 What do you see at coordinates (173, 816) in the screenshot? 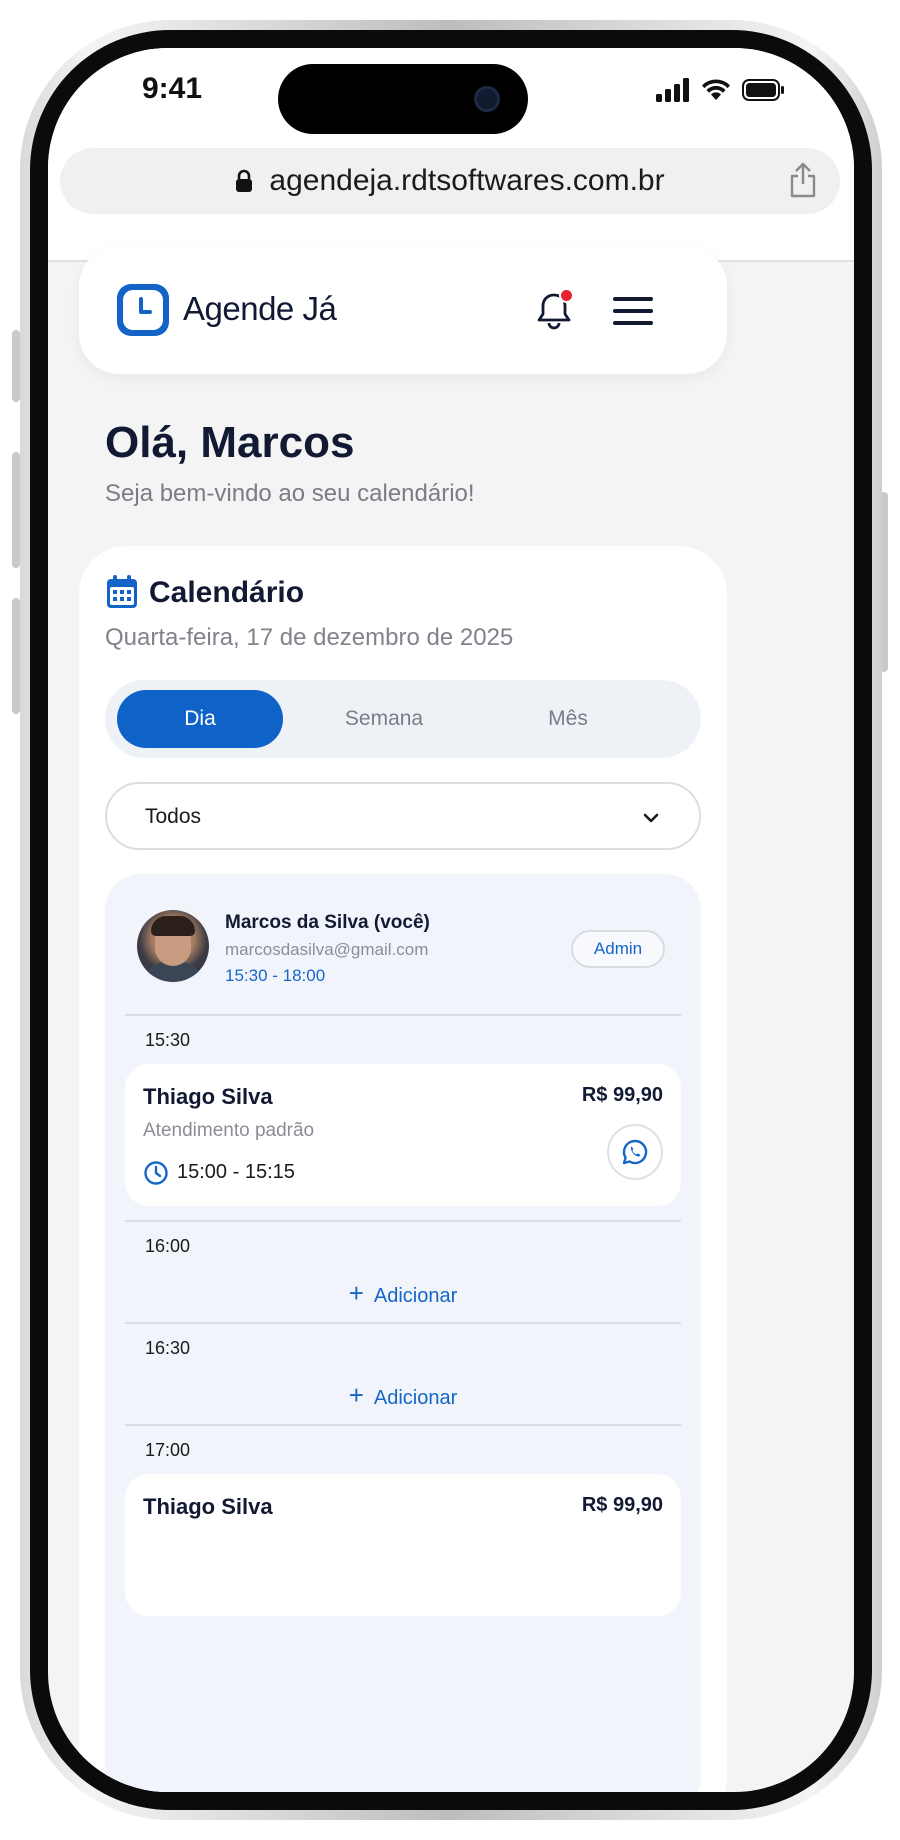
I see `staff-filter-value: Todos` at bounding box center [173, 816].